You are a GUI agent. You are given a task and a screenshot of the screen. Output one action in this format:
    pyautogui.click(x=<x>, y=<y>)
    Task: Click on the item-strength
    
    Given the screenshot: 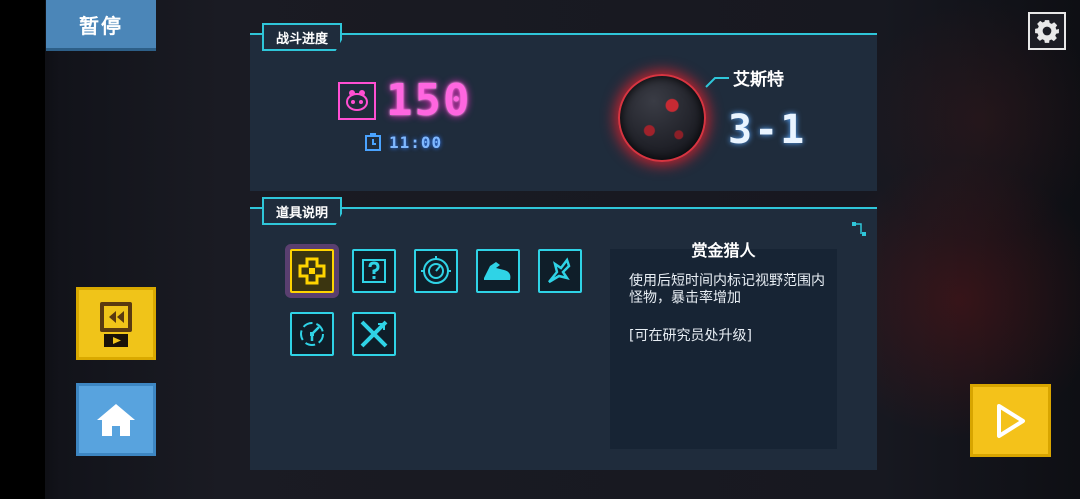 What is the action you would take?
    pyautogui.click(x=498, y=271)
    